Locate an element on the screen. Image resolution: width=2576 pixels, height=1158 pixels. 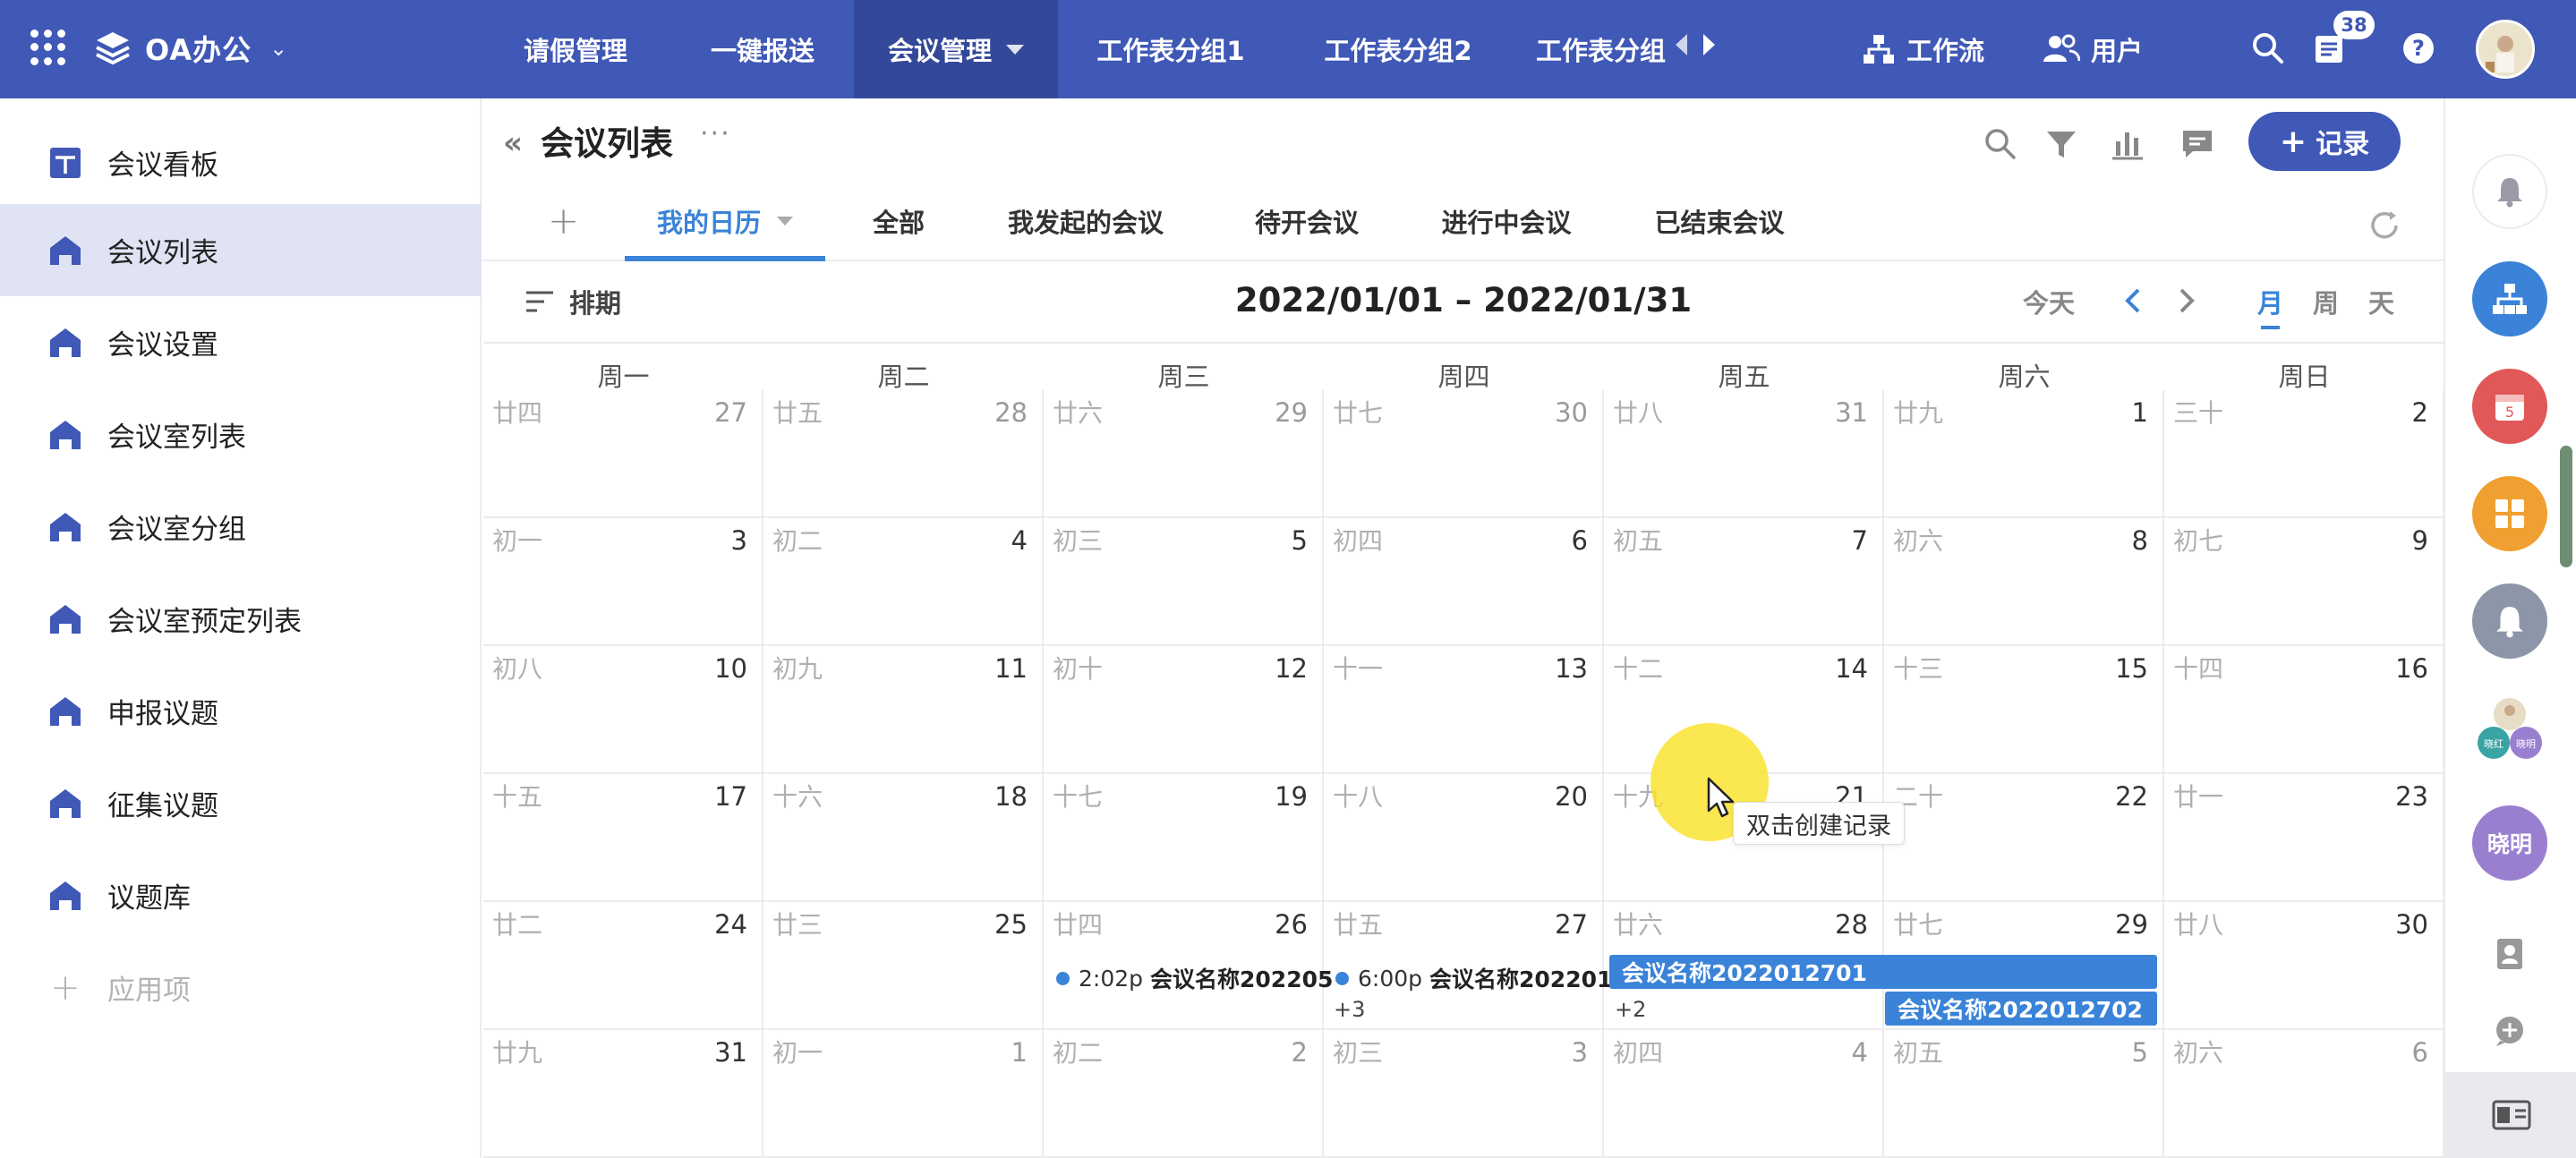
calendar-day-cell: 十五 17 is located at coordinates (623, 838).